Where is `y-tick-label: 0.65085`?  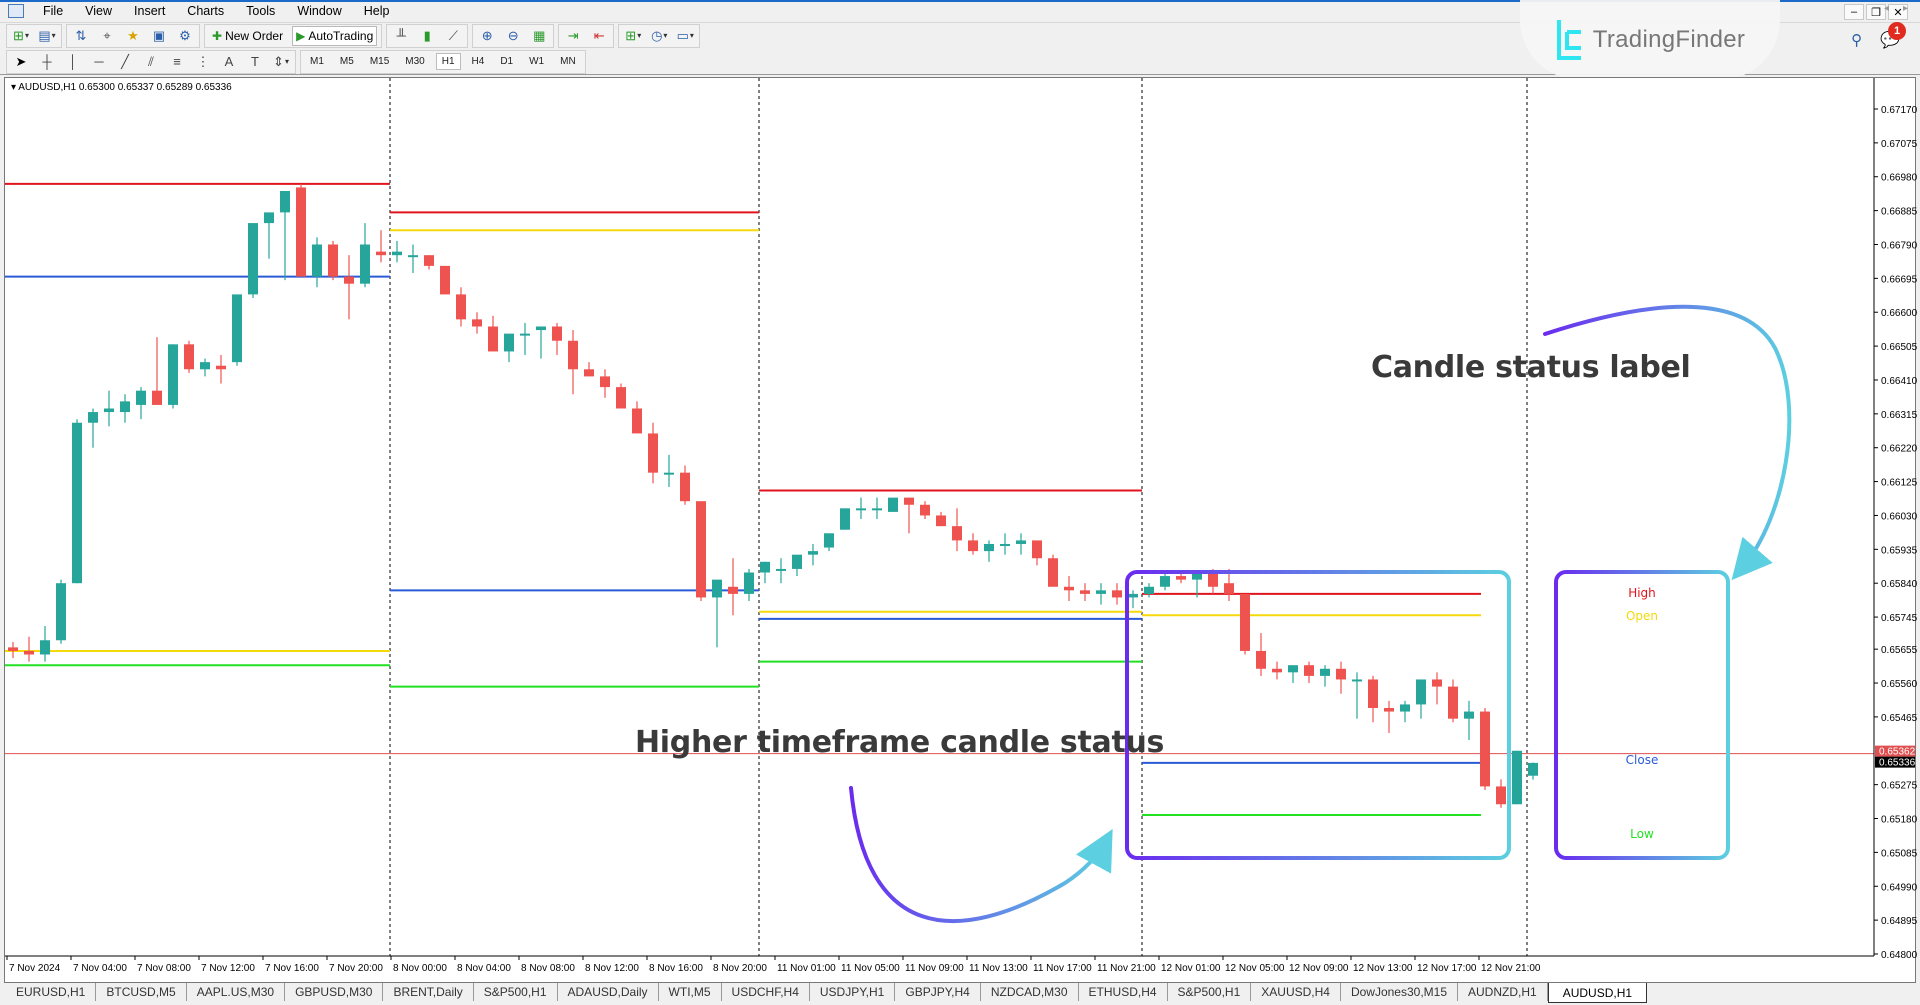
y-tick-label: 0.65085 is located at coordinates (1899, 853).